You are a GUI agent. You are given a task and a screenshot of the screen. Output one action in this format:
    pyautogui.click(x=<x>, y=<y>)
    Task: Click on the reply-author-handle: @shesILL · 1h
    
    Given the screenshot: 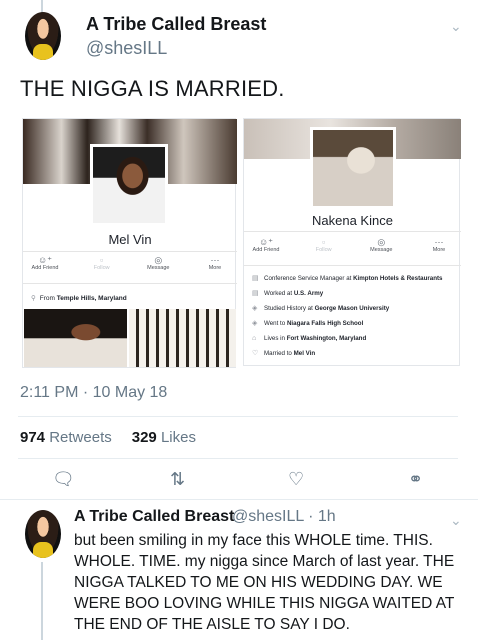 What is the action you would take?
    pyautogui.click(x=284, y=517)
    